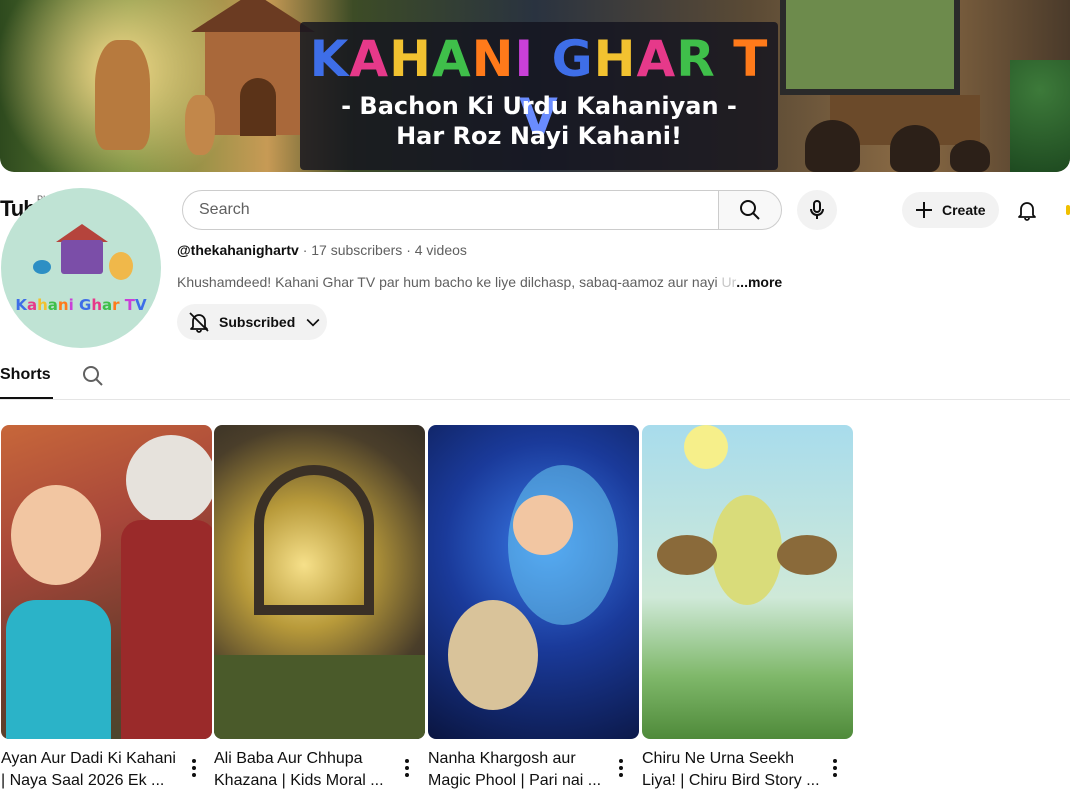  What do you see at coordinates (493, 59) in the screenshot?
I see `banner-title-letter: N` at bounding box center [493, 59].